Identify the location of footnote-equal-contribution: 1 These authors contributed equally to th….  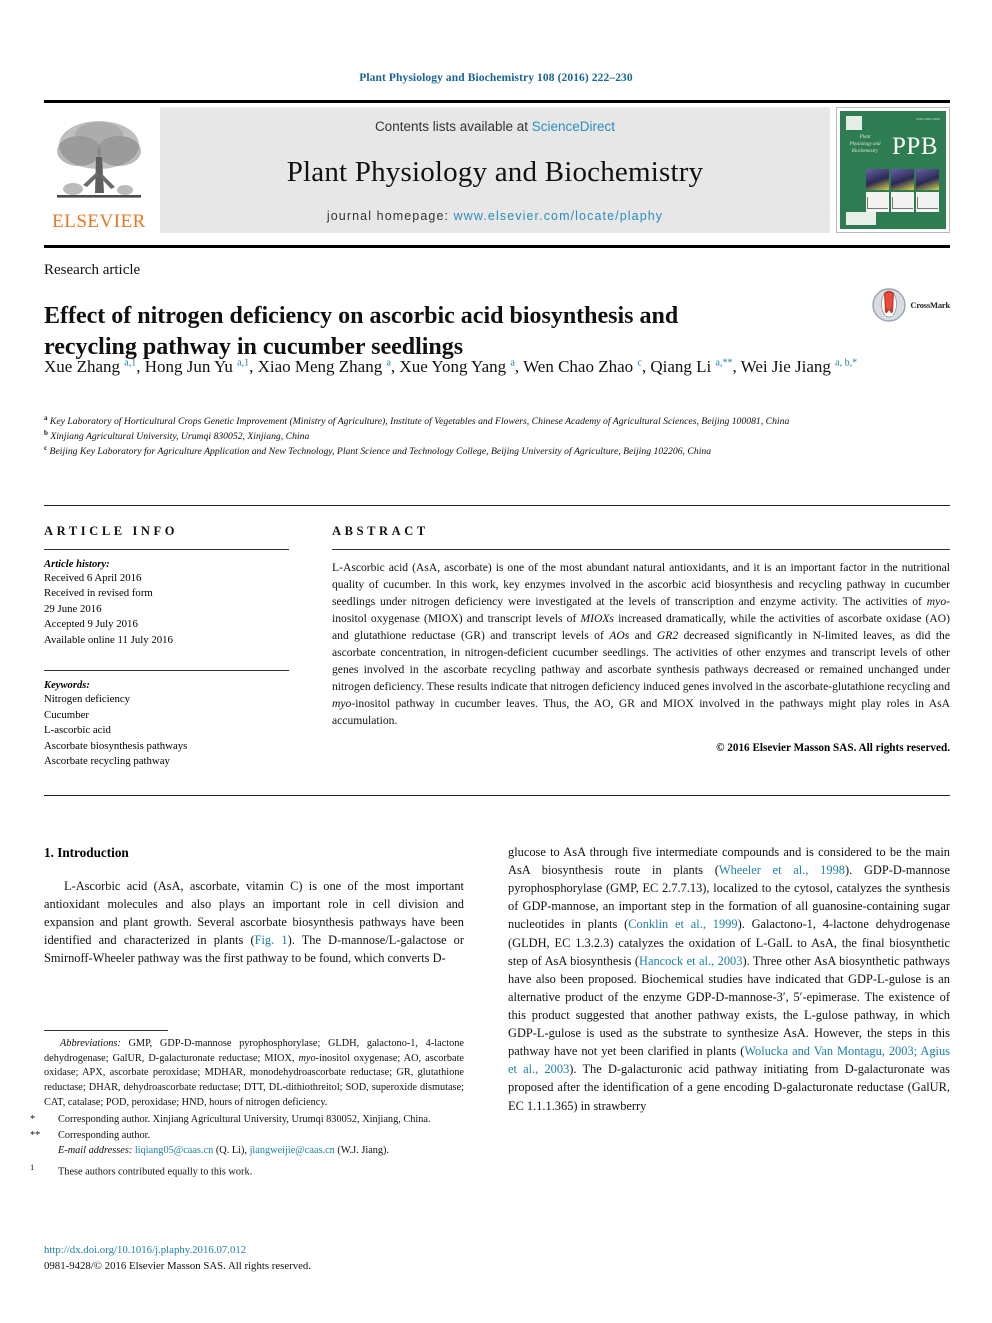
(247, 1170).